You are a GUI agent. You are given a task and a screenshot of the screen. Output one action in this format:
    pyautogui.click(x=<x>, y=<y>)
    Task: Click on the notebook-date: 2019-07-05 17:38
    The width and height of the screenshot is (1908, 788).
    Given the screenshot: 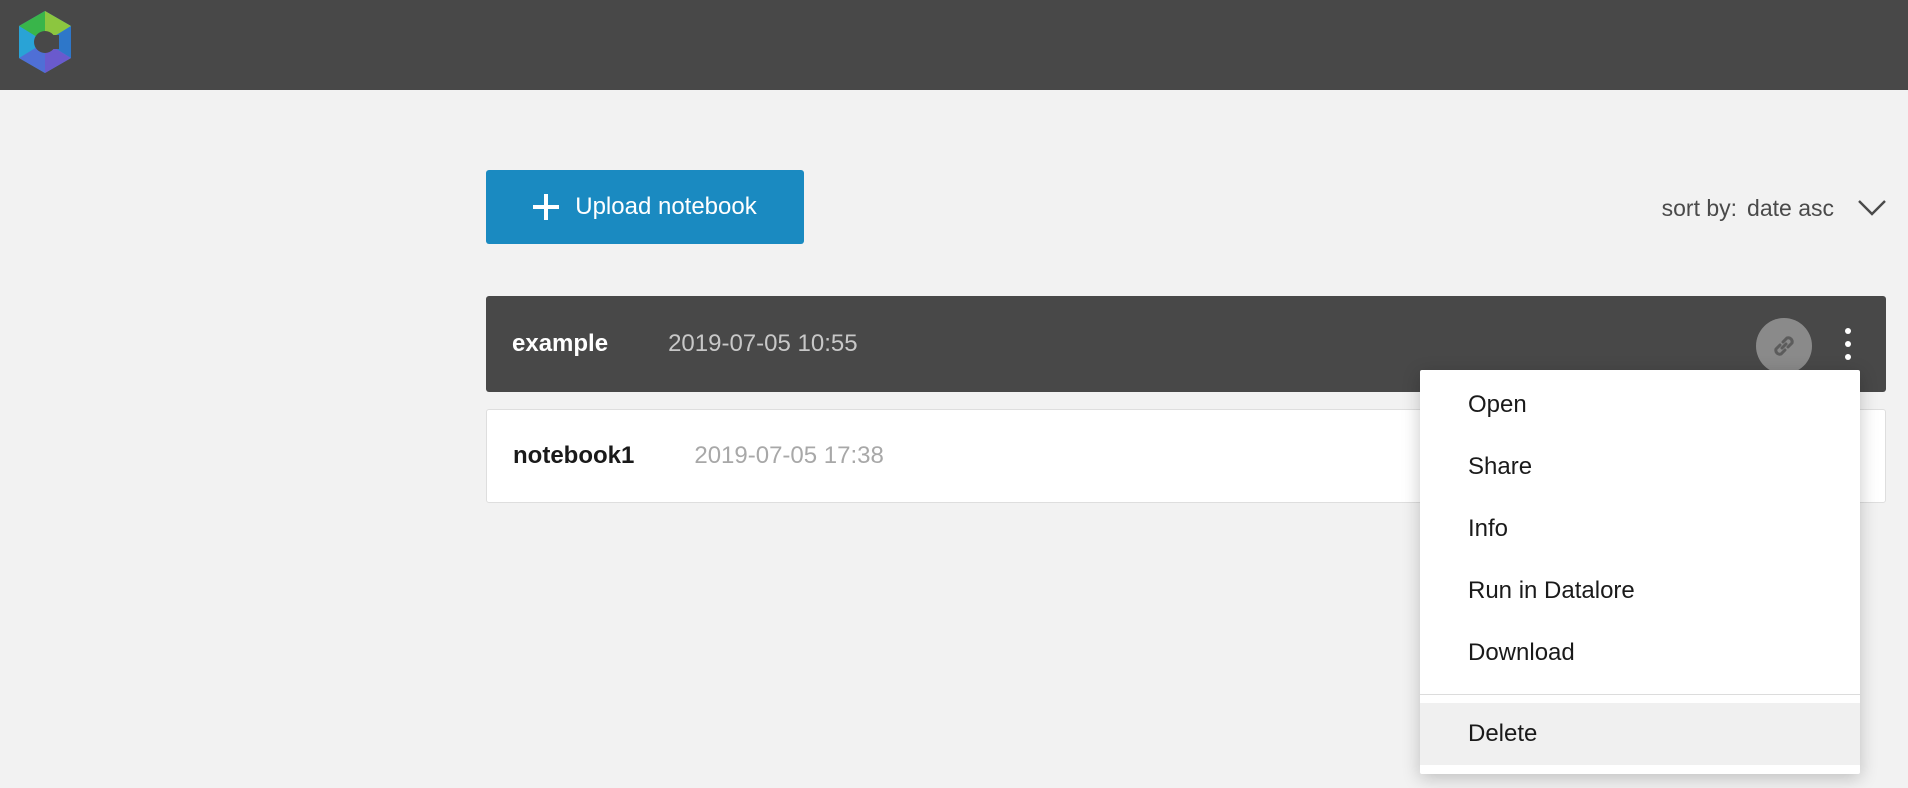 What is the action you would take?
    pyautogui.click(x=789, y=455)
    